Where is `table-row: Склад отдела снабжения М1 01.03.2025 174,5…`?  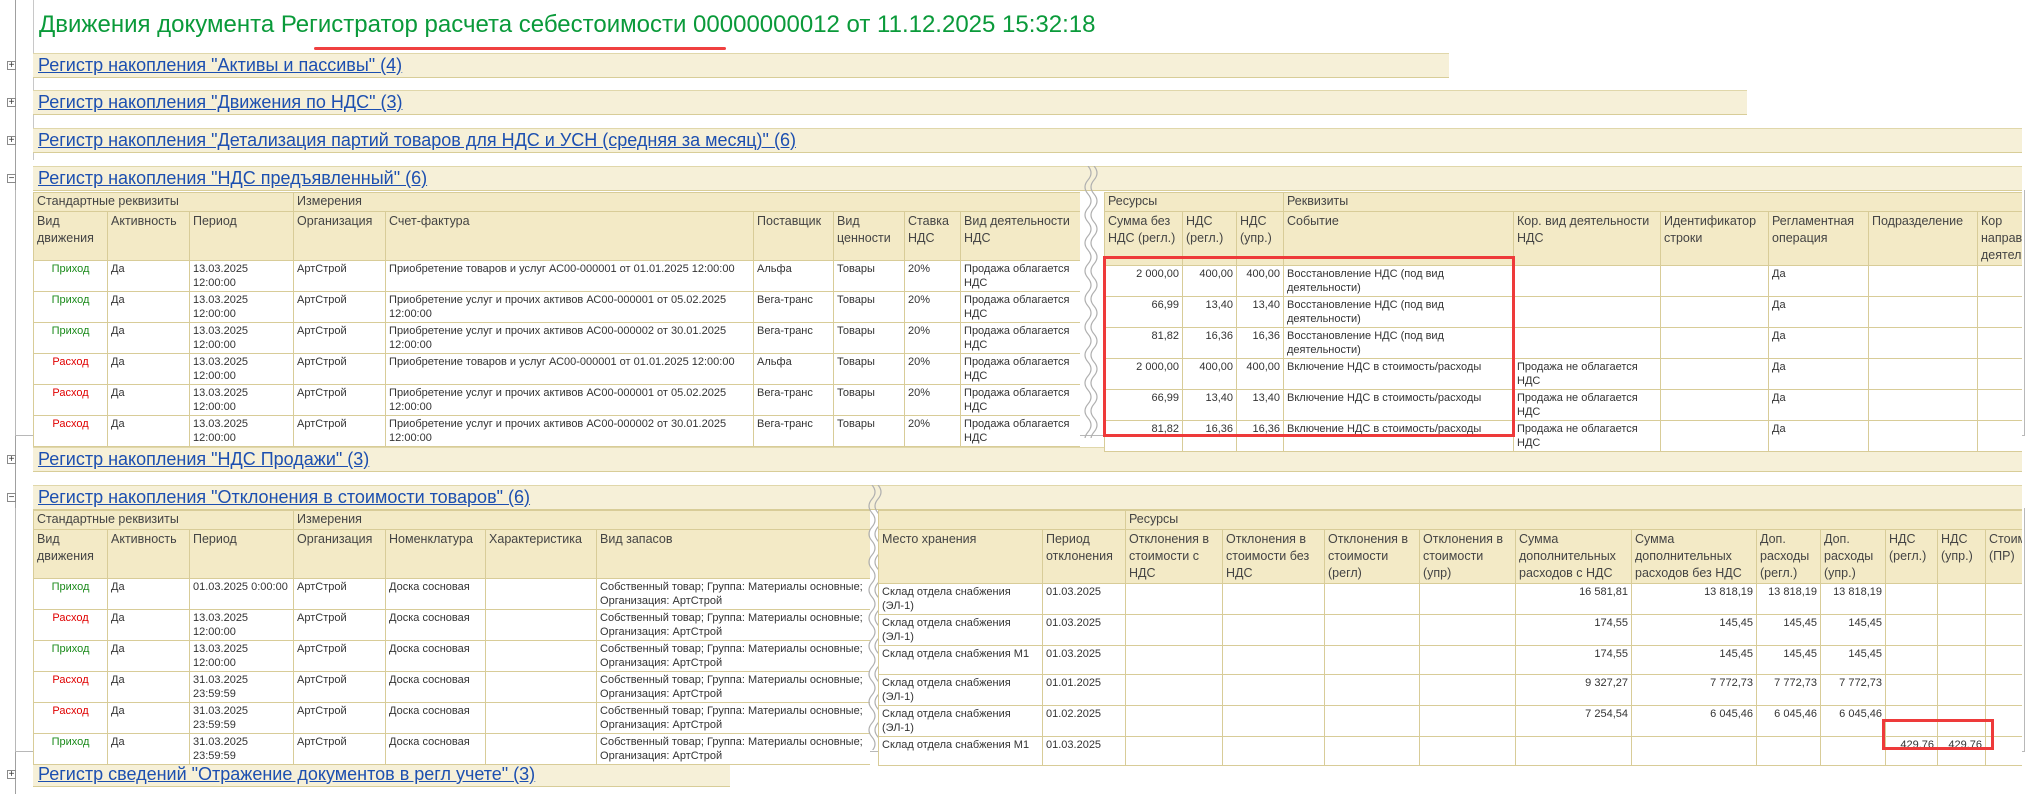
table-row: Склад отдела снабжения М1 01.03.2025 174,5… is located at coordinates (1450, 660).